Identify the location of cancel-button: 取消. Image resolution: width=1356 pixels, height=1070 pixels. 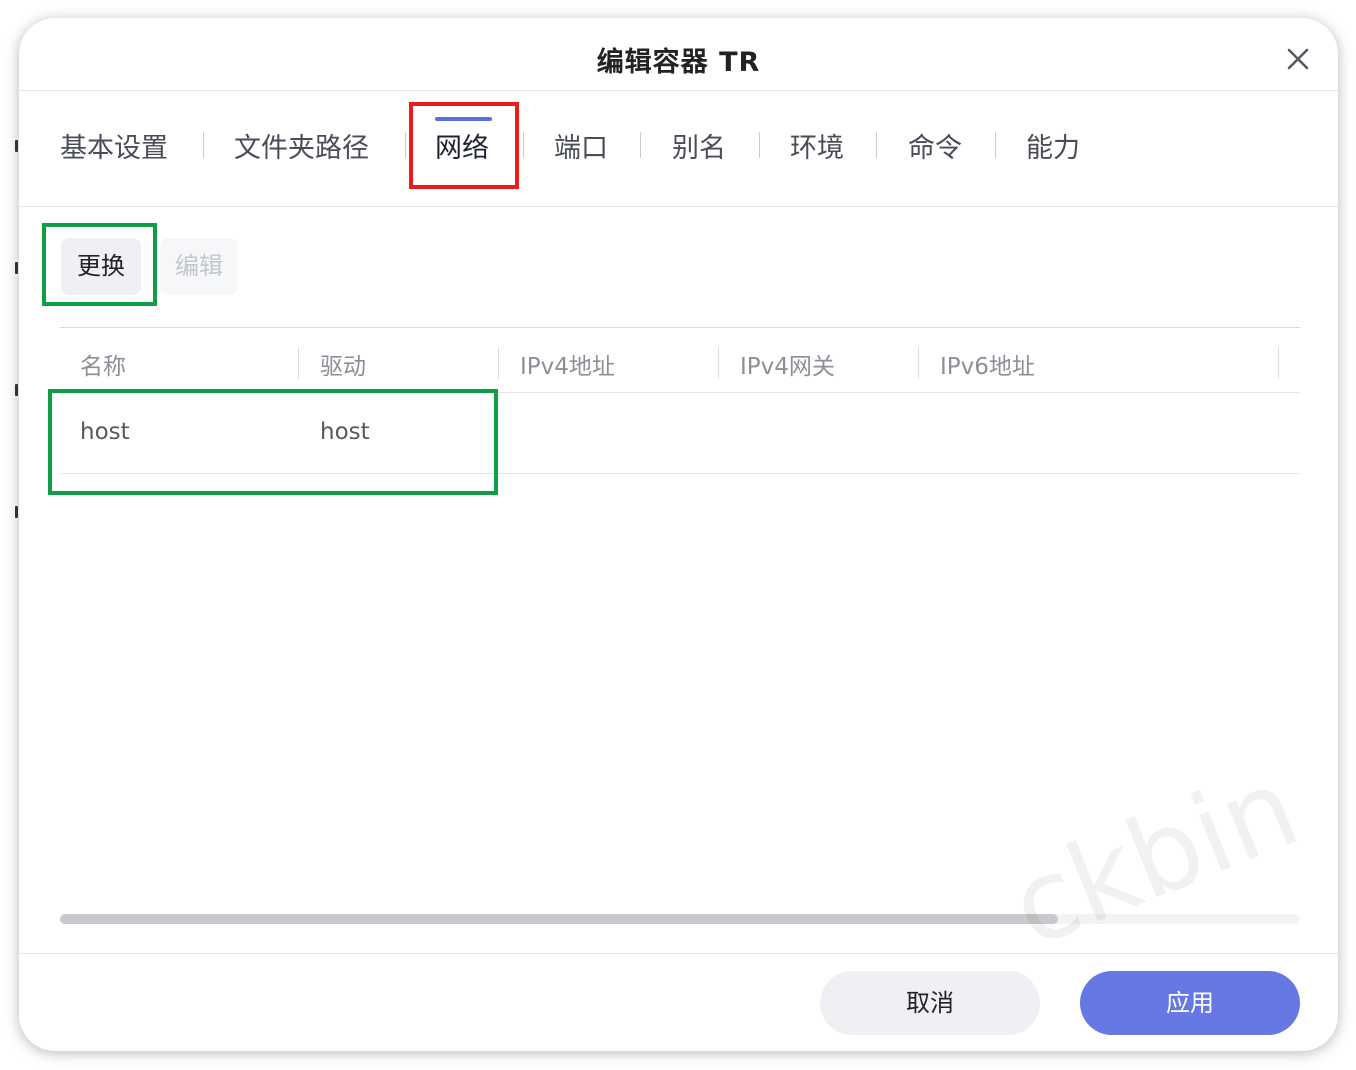
(930, 1003).